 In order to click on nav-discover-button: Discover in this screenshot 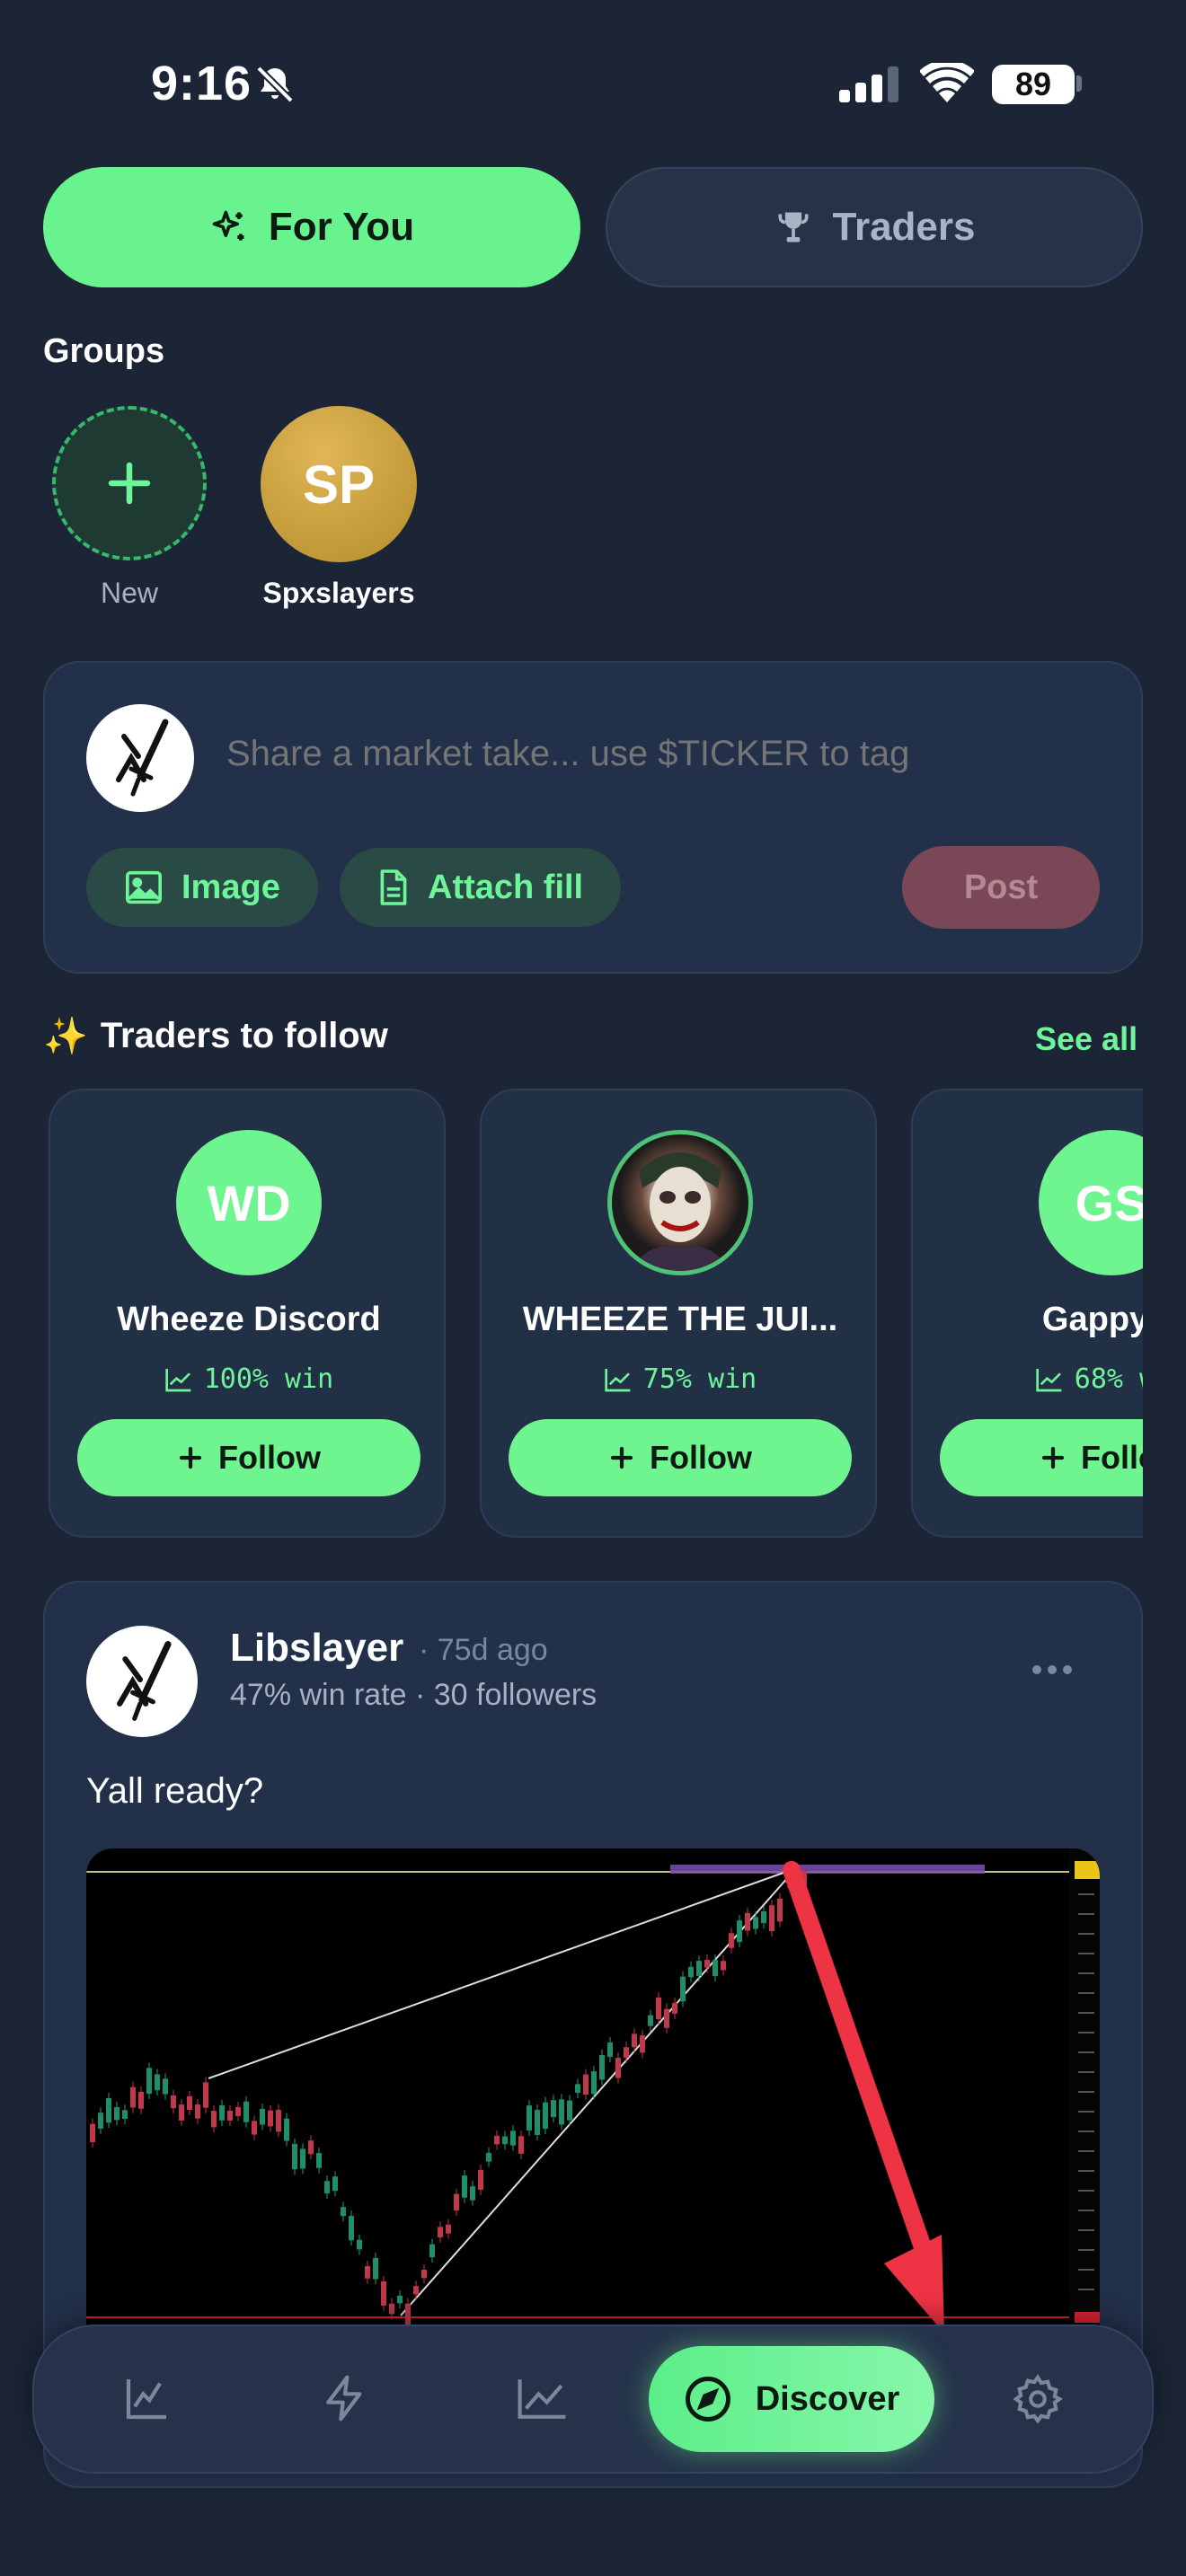, I will do `click(791, 2399)`.